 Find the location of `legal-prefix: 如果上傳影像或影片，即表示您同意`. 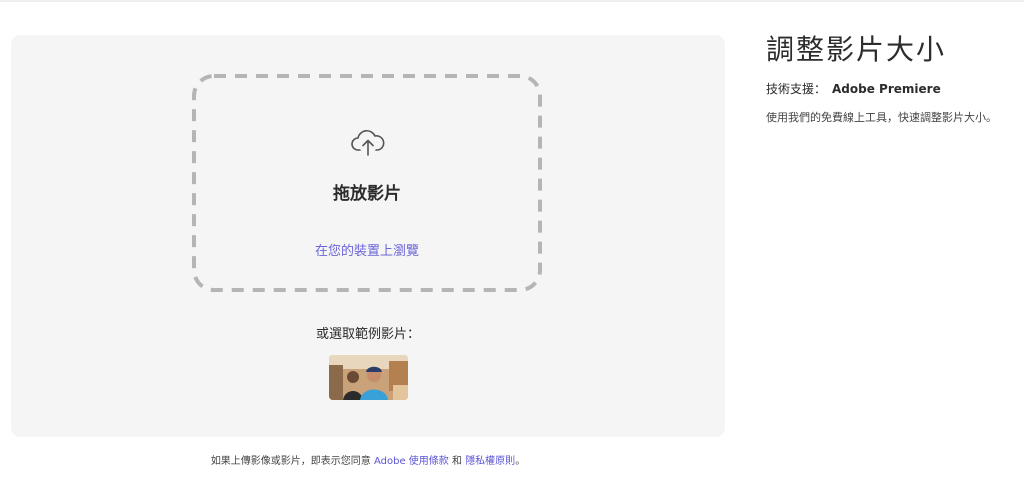

legal-prefix: 如果上傳影像或影片，即表示您同意 is located at coordinates (290, 461).